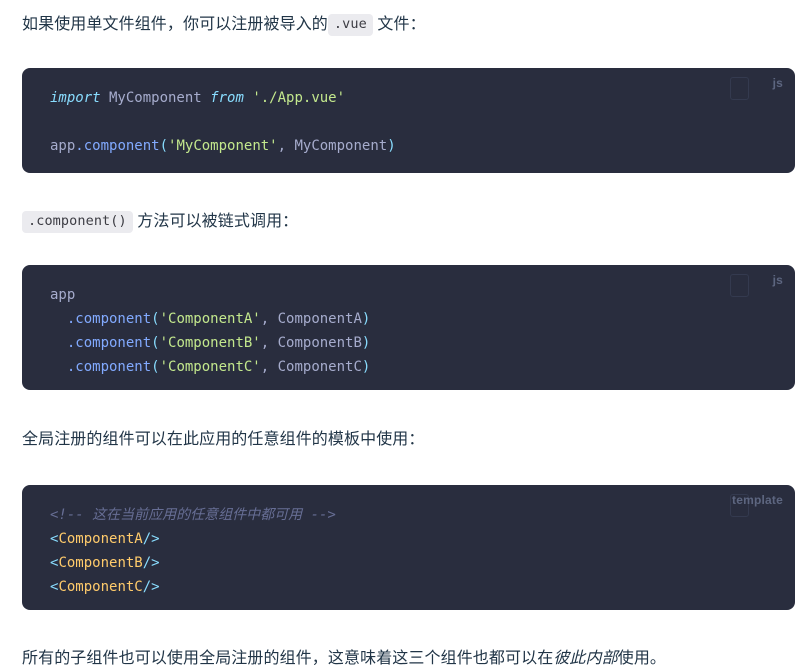 The width and height of the screenshot is (804, 672). What do you see at coordinates (223, 439) in the screenshot?
I see `paragraph-global-usage: 全局注册的组件可以在此应用的任意组件的模板中使用：` at bounding box center [223, 439].